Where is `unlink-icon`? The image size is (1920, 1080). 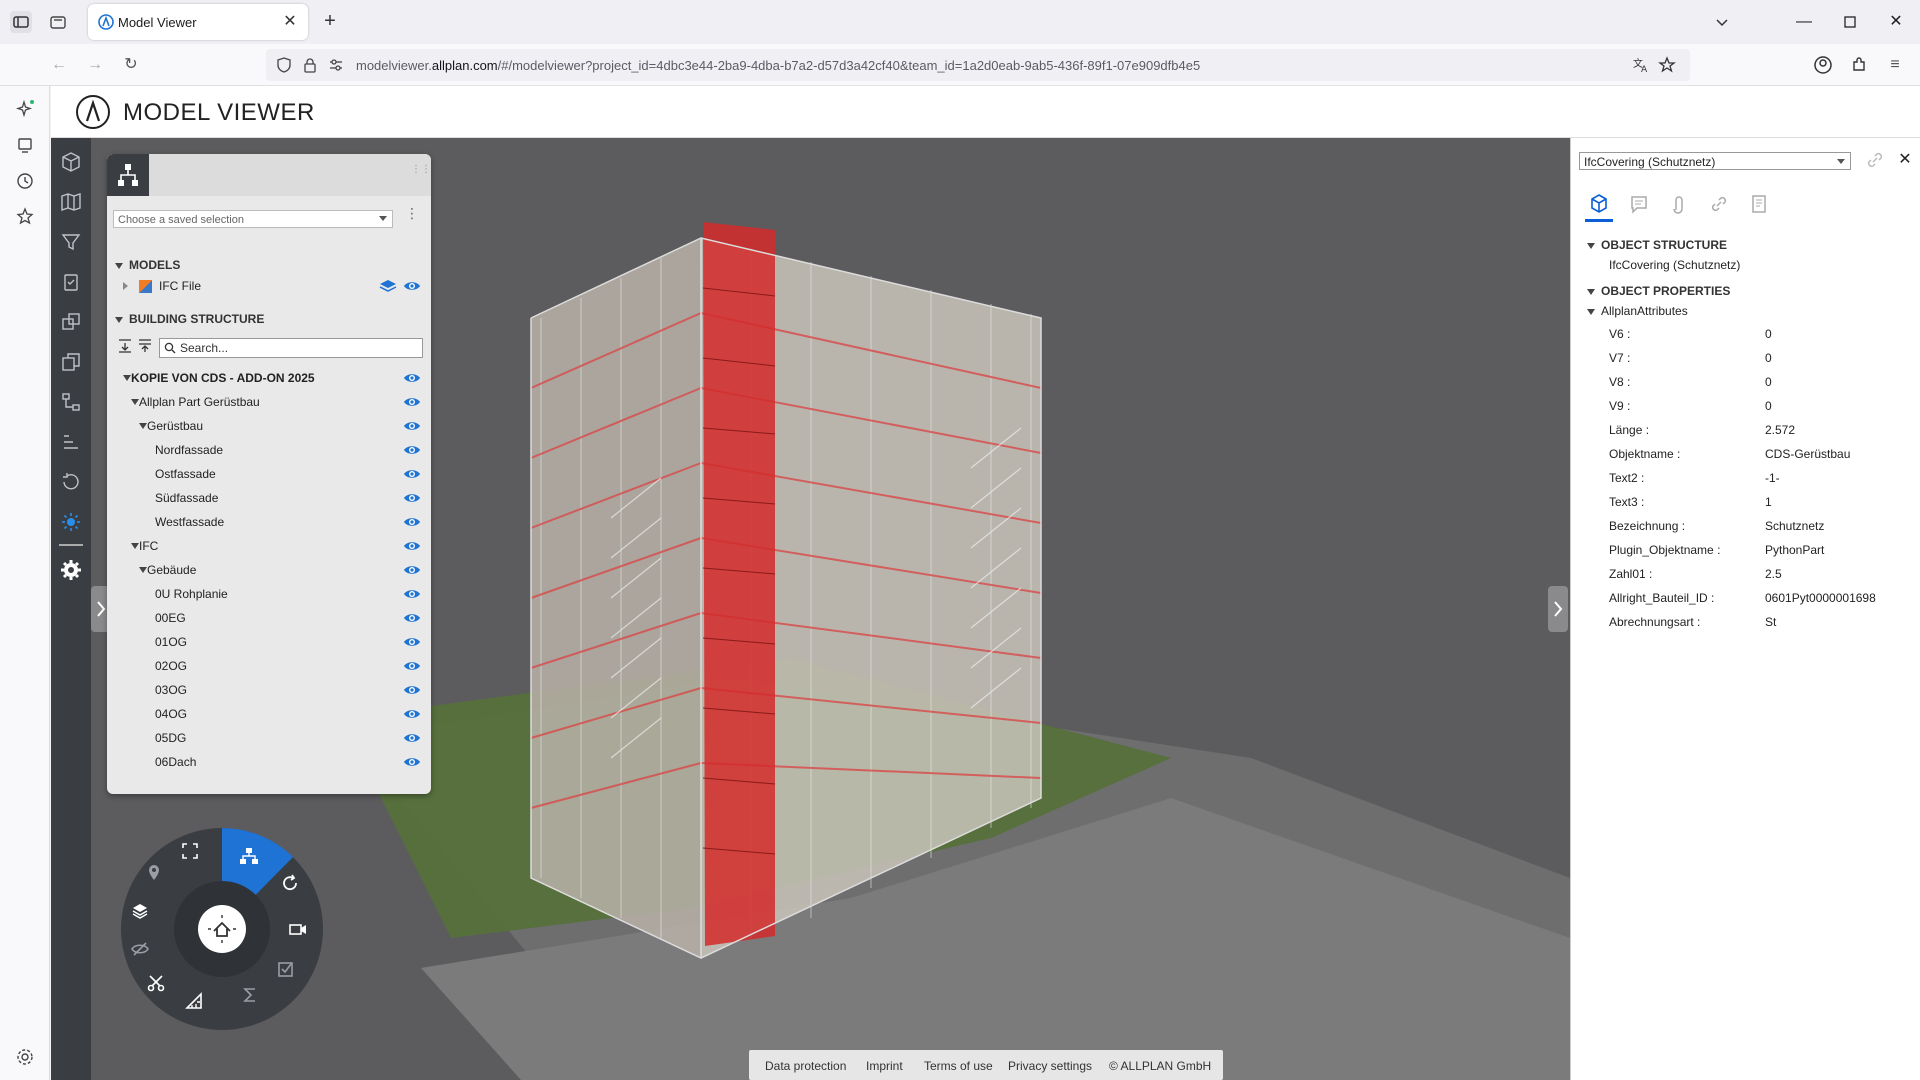
unlink-icon is located at coordinates (1875, 160).